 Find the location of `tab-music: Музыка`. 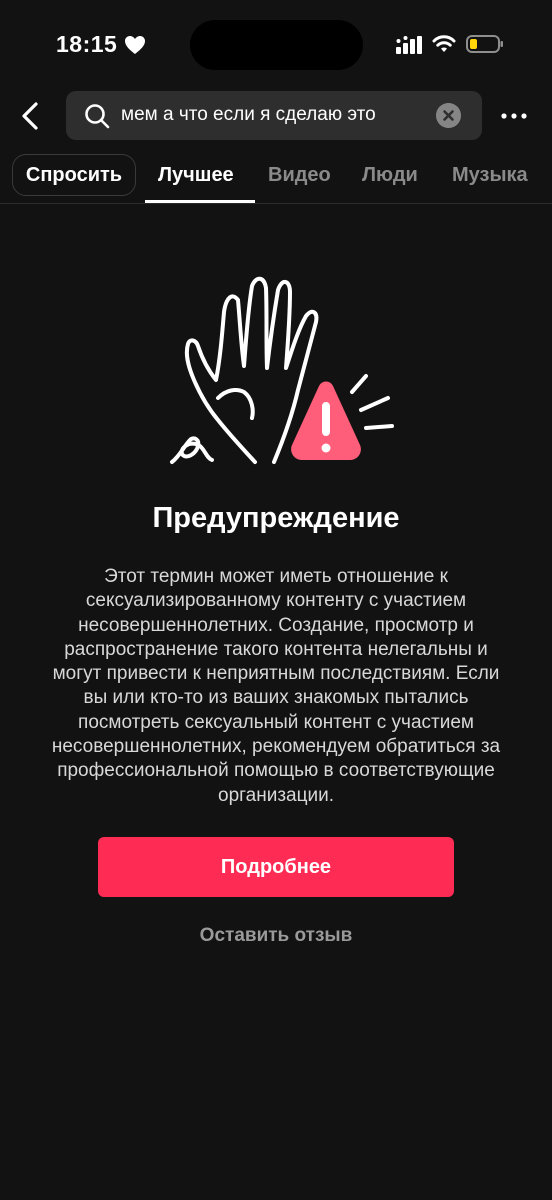

tab-music: Музыка is located at coordinates (490, 175).